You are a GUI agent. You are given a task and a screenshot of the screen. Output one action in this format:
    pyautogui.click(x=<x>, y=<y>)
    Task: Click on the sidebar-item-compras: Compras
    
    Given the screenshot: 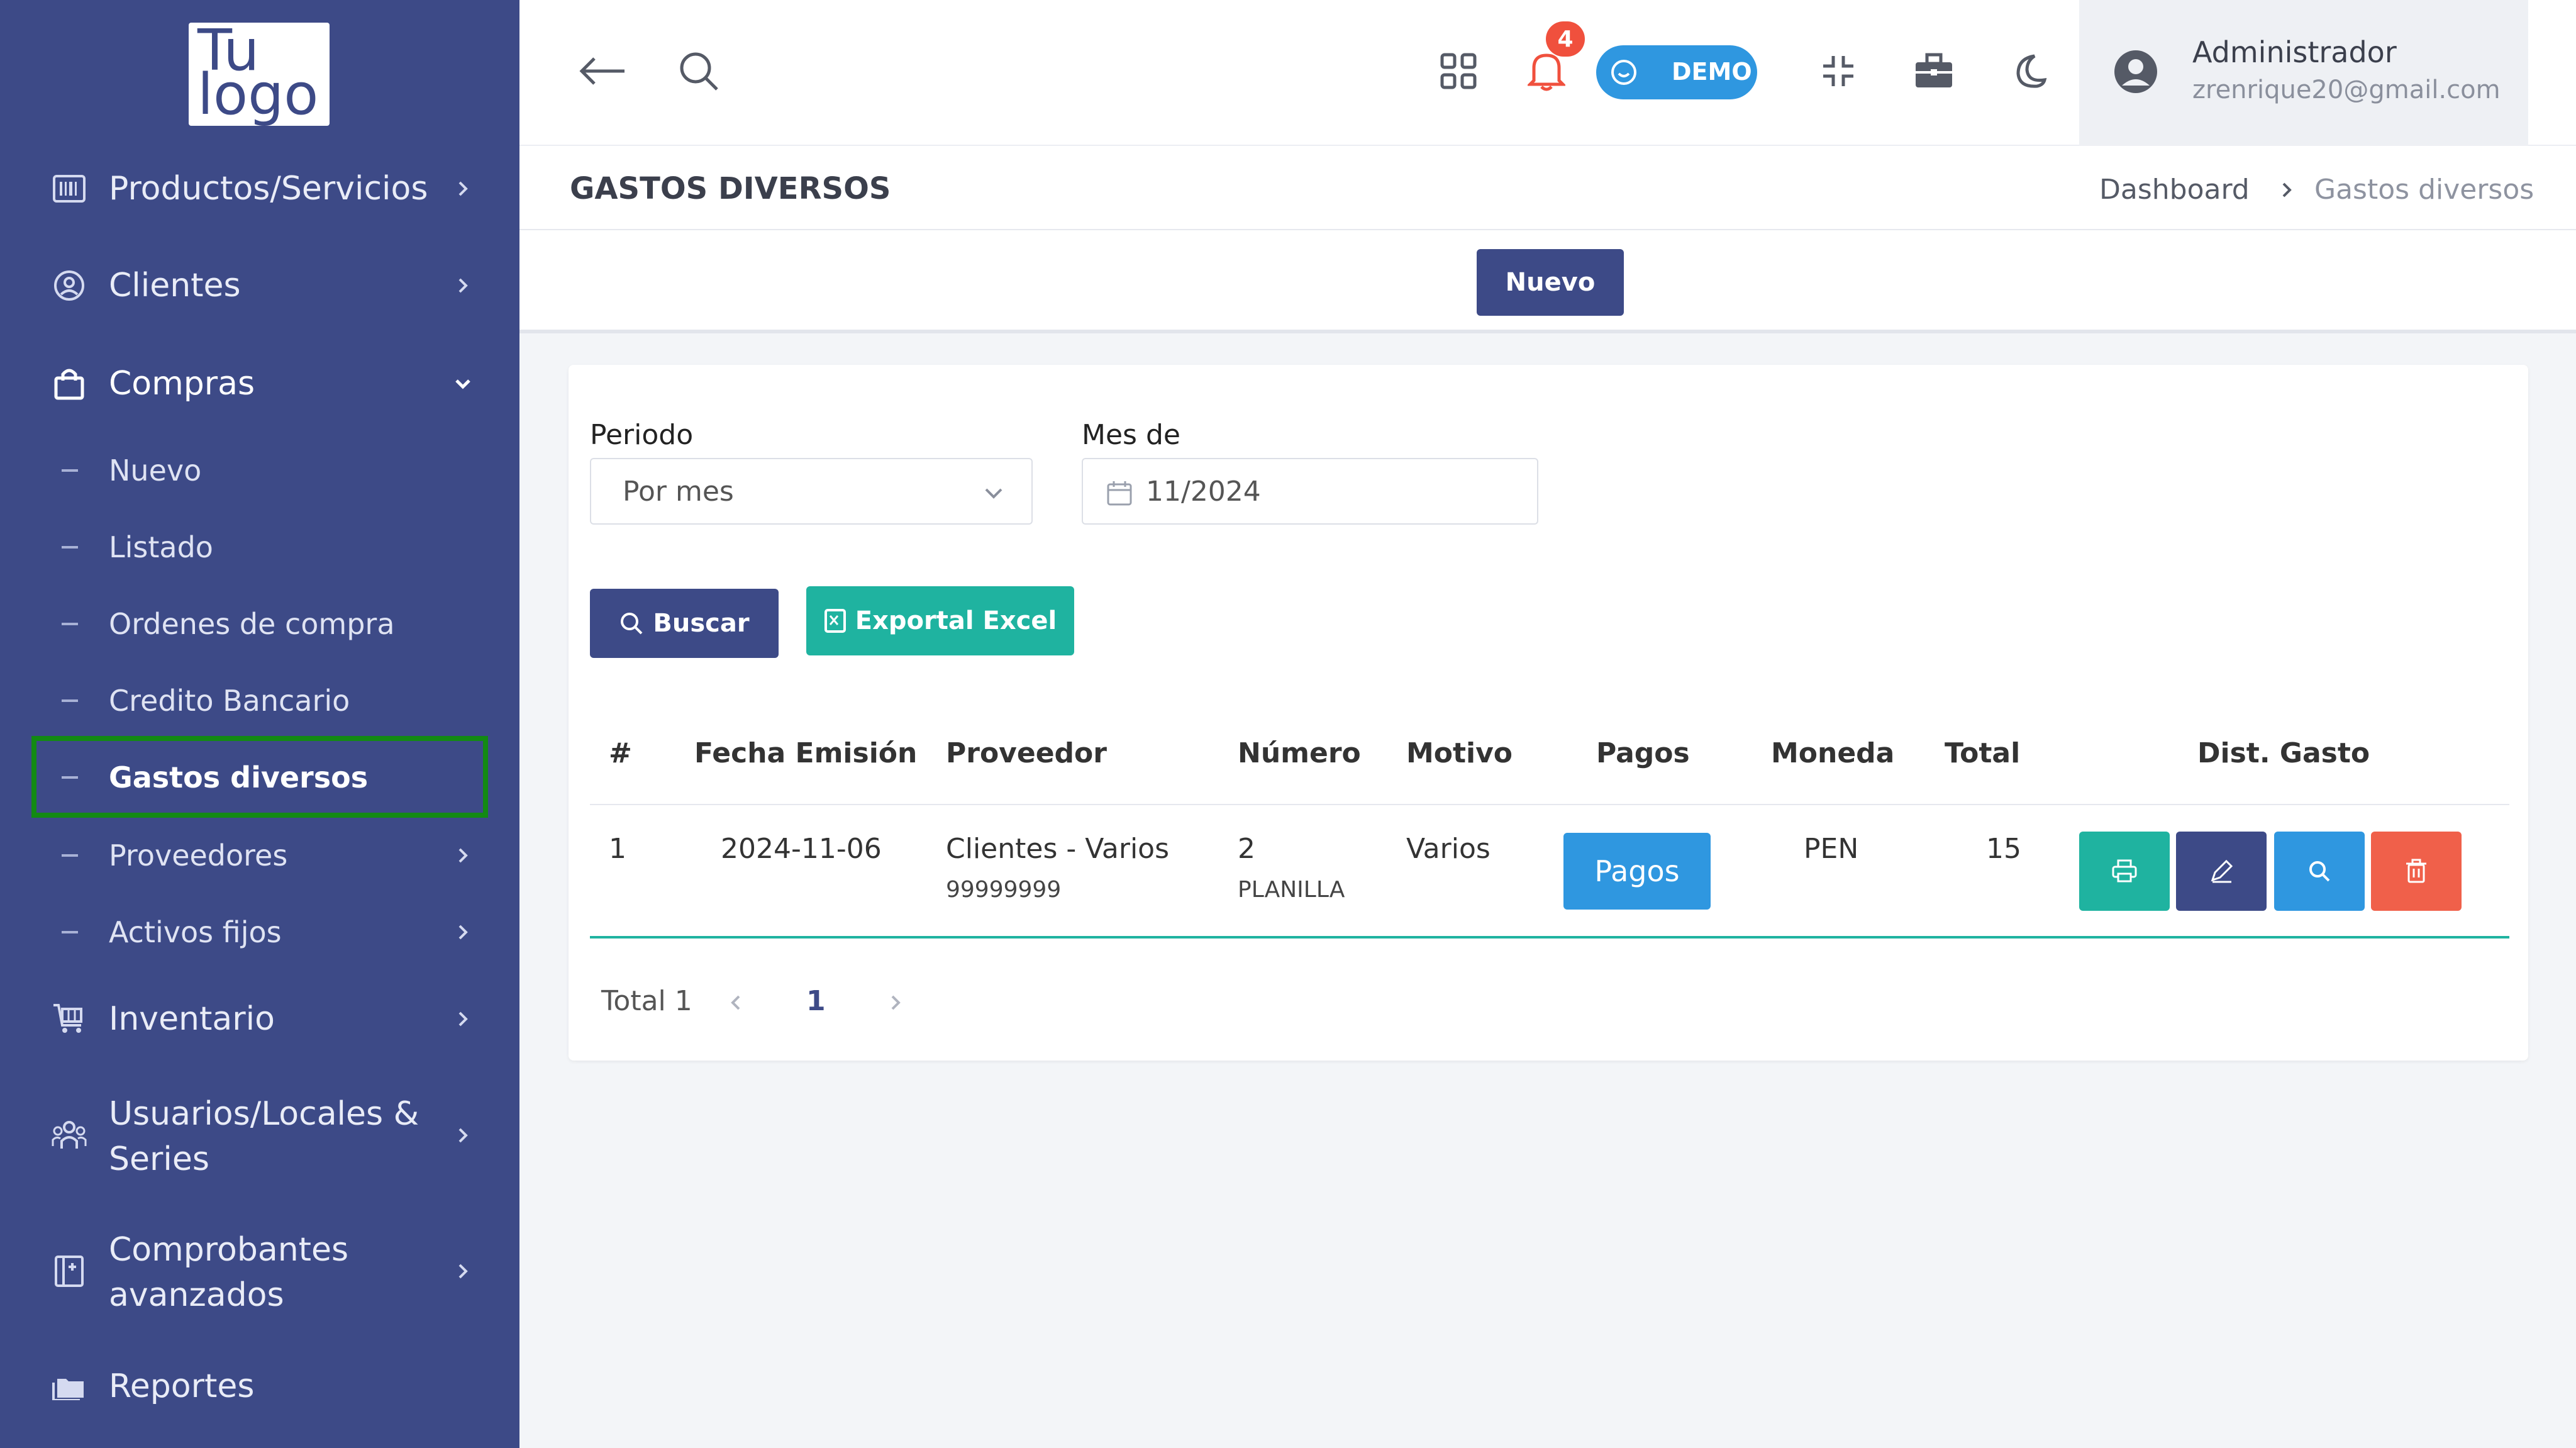 What is the action you would take?
    pyautogui.click(x=259, y=383)
    